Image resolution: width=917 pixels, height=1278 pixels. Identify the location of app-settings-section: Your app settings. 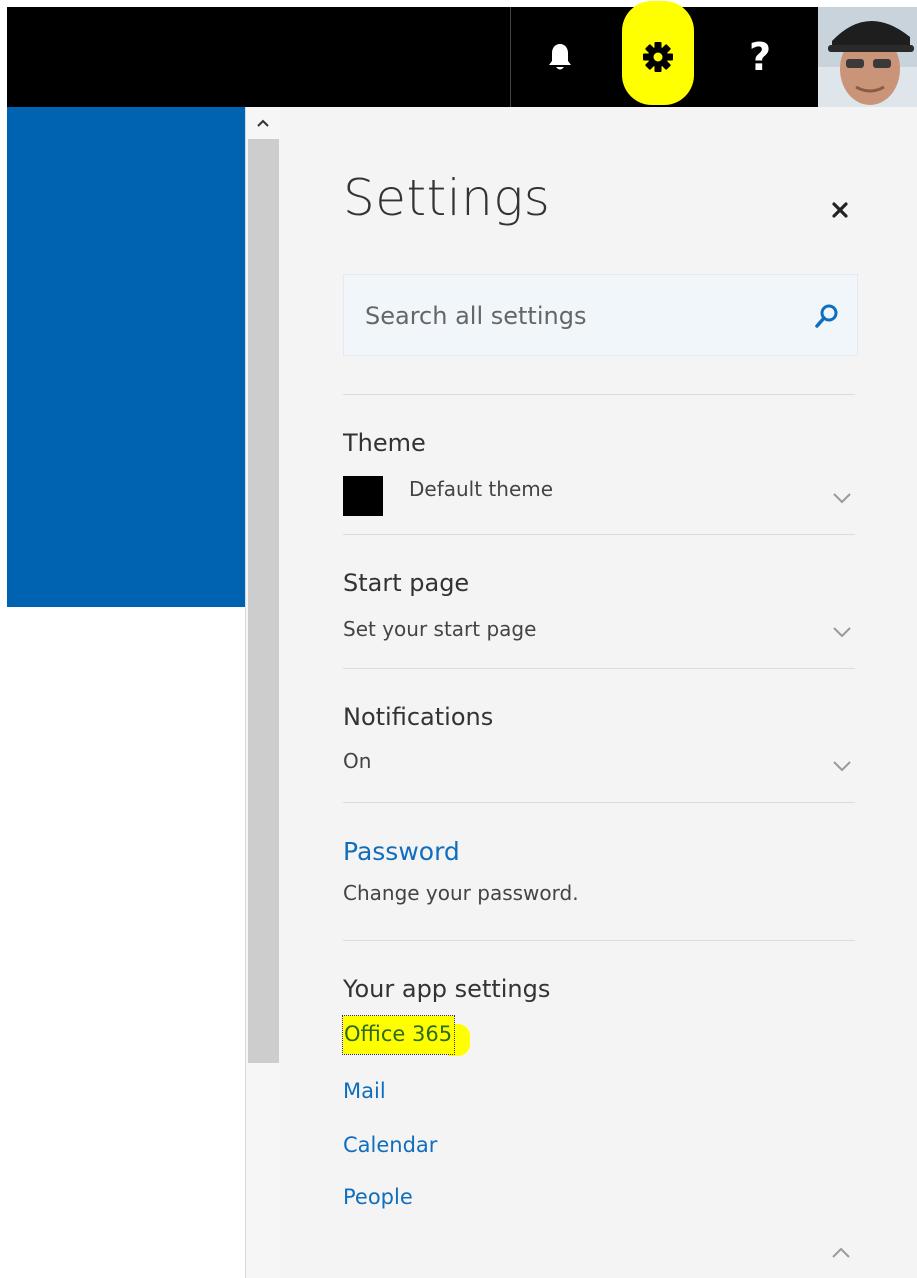
(599, 995).